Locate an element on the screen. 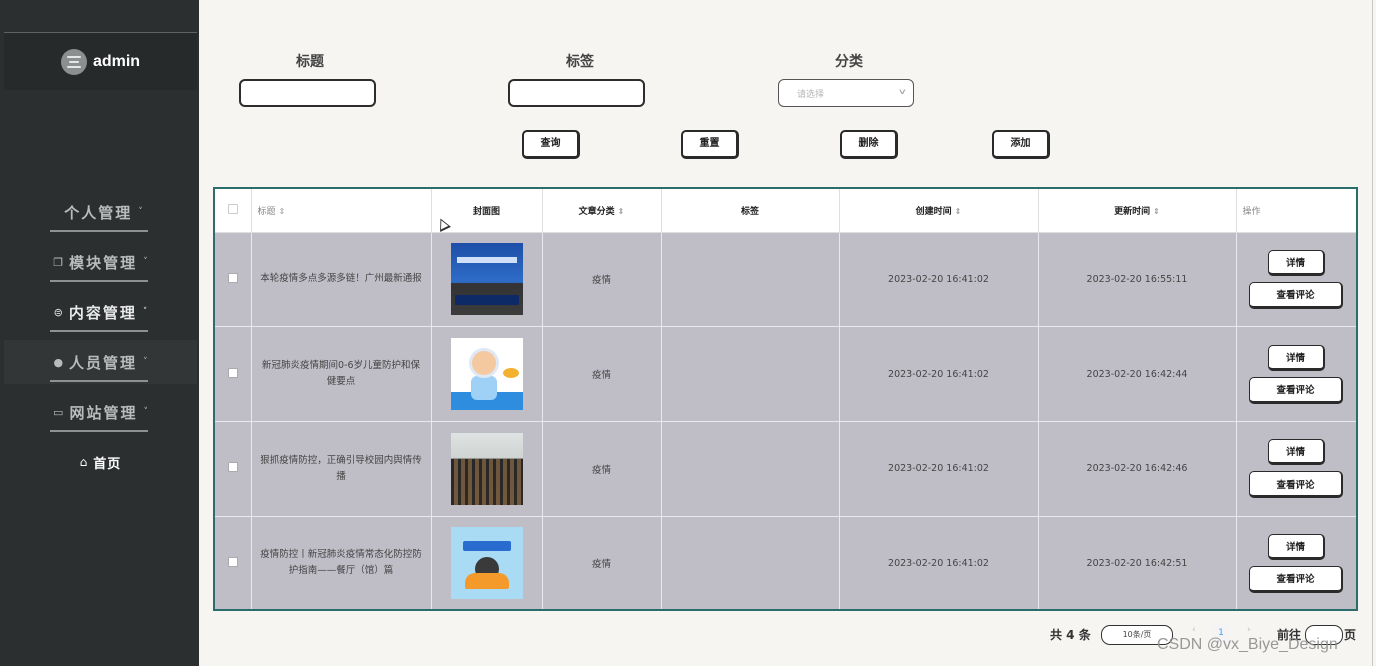 The height and width of the screenshot is (666, 1376). home-icon: ⌂ is located at coordinates (83, 462).